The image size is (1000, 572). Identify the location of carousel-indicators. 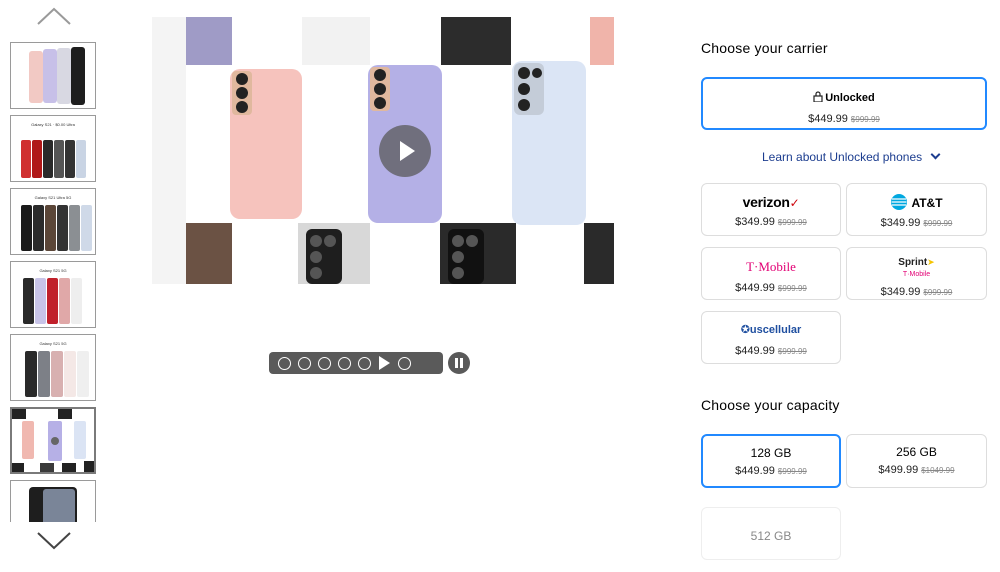
(356, 363).